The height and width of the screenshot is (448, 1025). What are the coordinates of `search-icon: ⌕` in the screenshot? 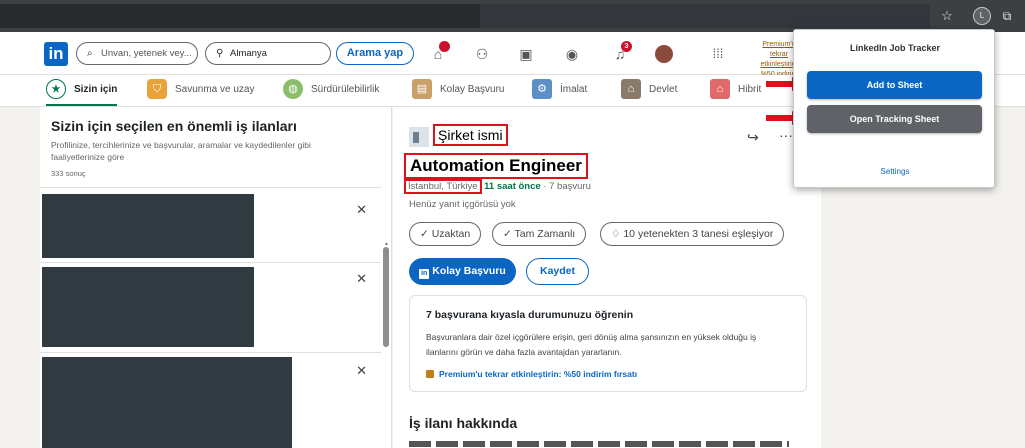 It's located at (90, 53).